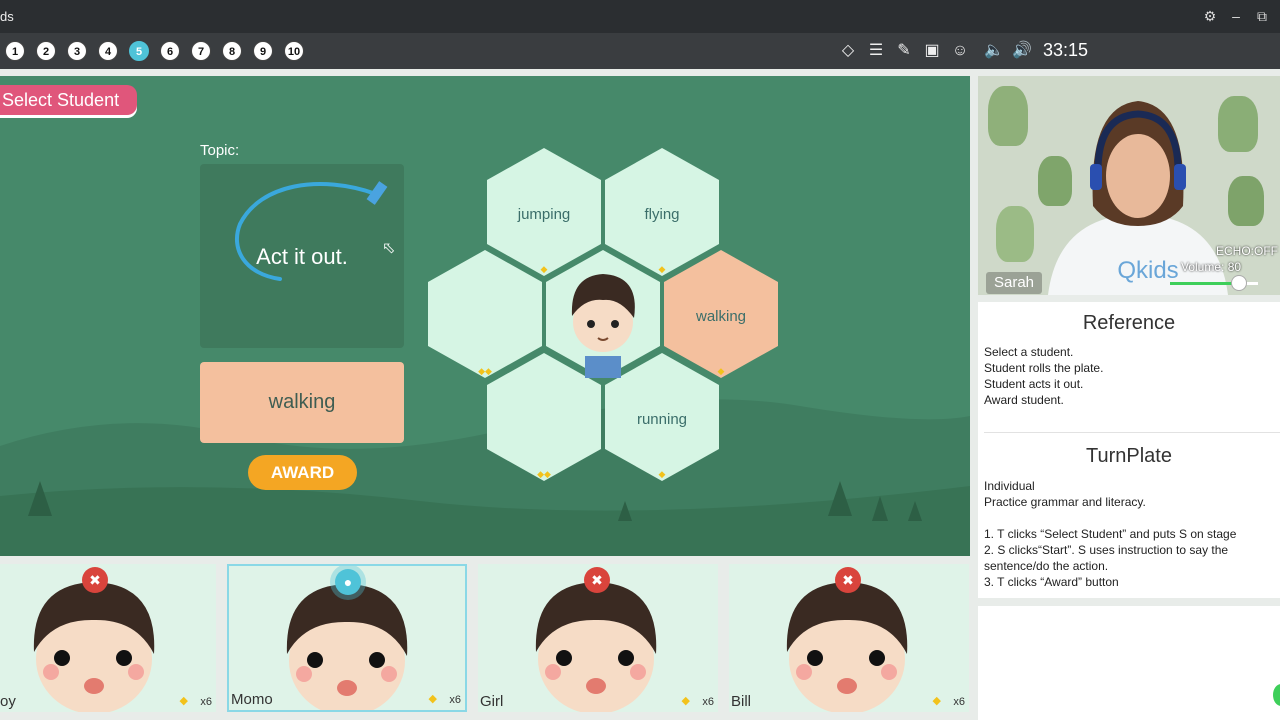 The width and height of the screenshot is (1280, 720). I want to click on reference-line: Student rolls the plate., so click(1044, 368).